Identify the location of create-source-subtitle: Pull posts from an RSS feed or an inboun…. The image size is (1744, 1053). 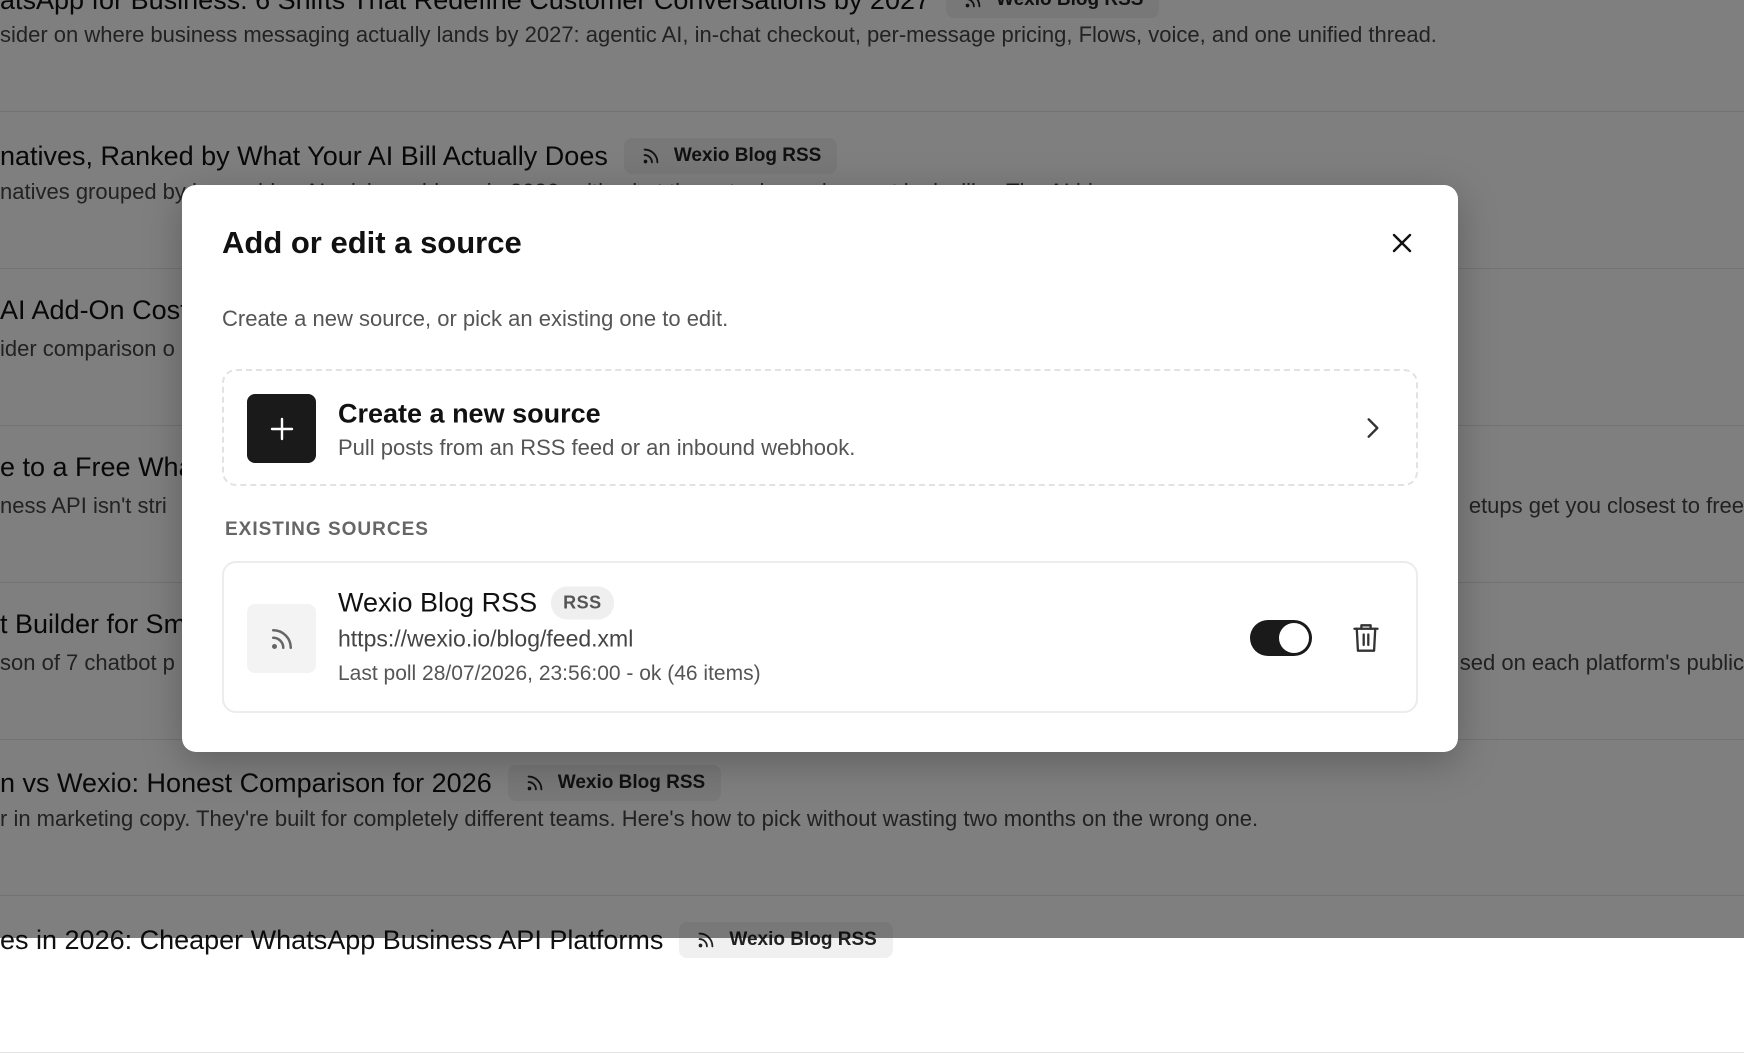
(597, 447).